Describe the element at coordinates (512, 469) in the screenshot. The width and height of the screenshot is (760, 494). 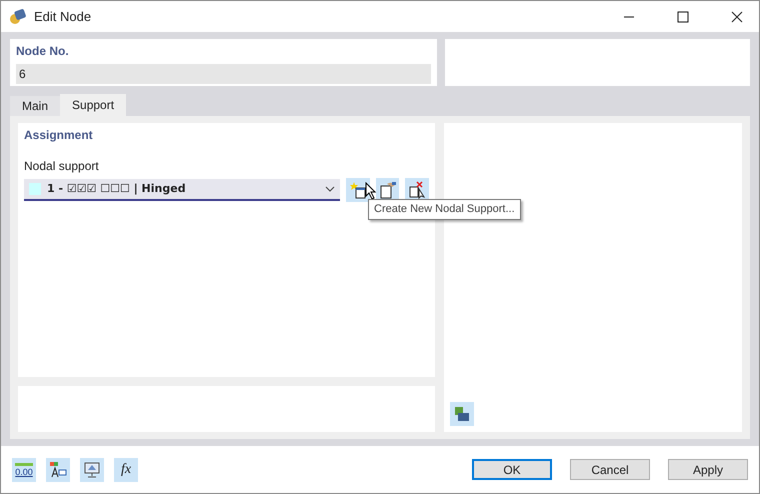
I see `dialog-button: OK` at that location.